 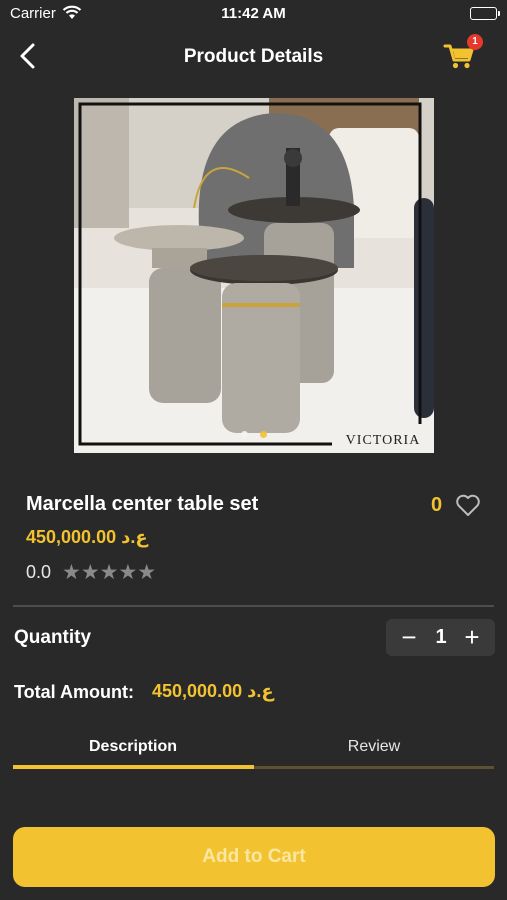 I want to click on nav-bar: Product Details 1, so click(x=253, y=57).